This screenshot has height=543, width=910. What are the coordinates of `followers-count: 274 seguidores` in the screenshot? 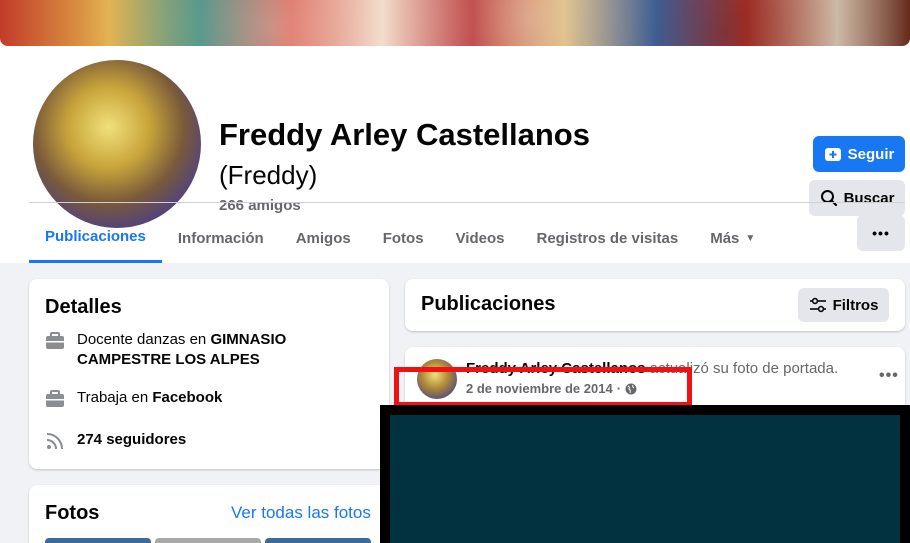 It's located at (131, 440).